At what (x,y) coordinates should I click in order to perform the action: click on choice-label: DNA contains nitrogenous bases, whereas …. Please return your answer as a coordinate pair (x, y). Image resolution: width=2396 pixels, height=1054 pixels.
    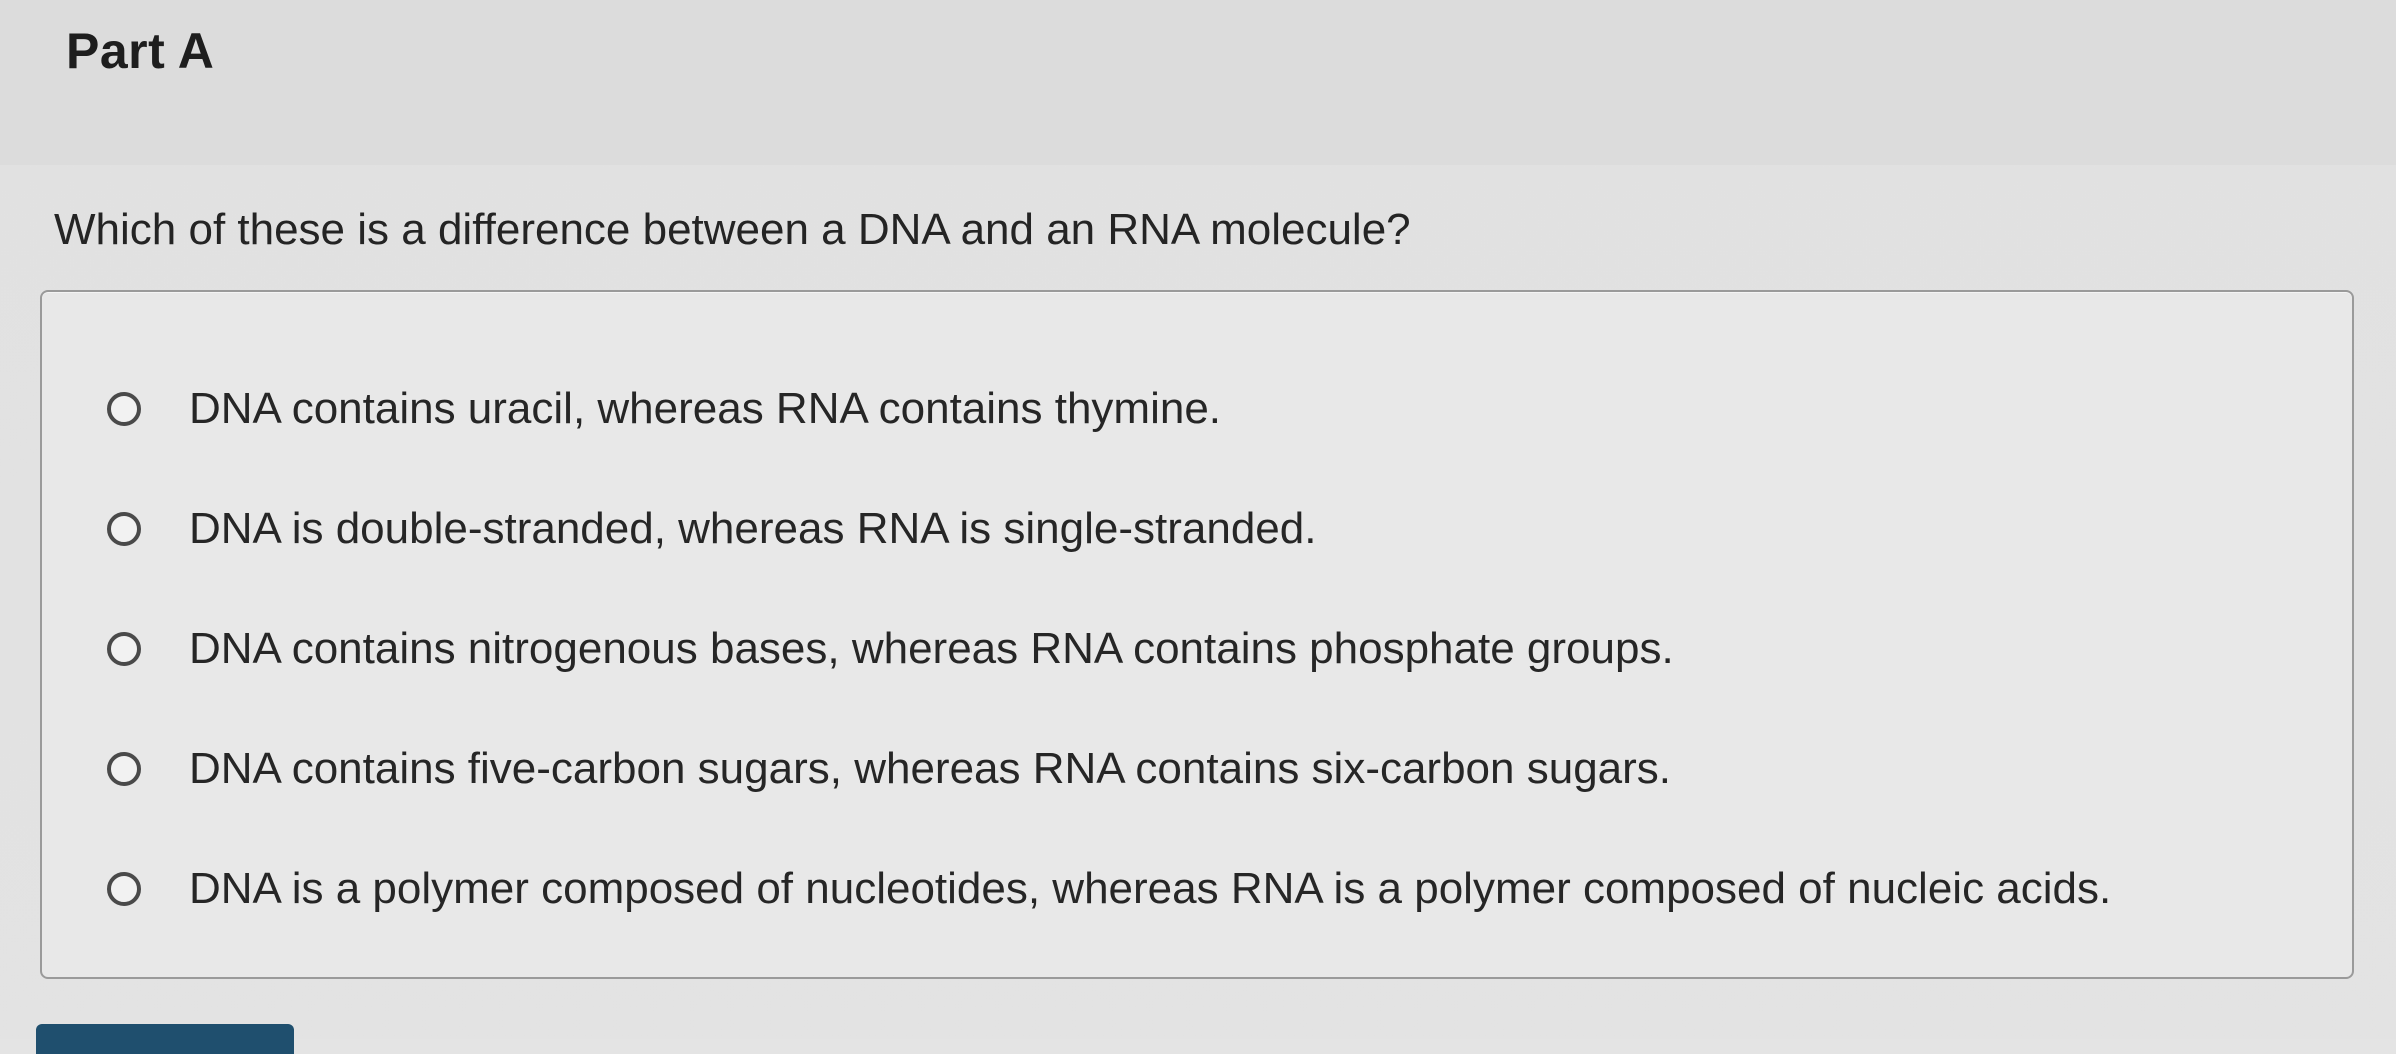
    Looking at the image, I should click on (931, 648).